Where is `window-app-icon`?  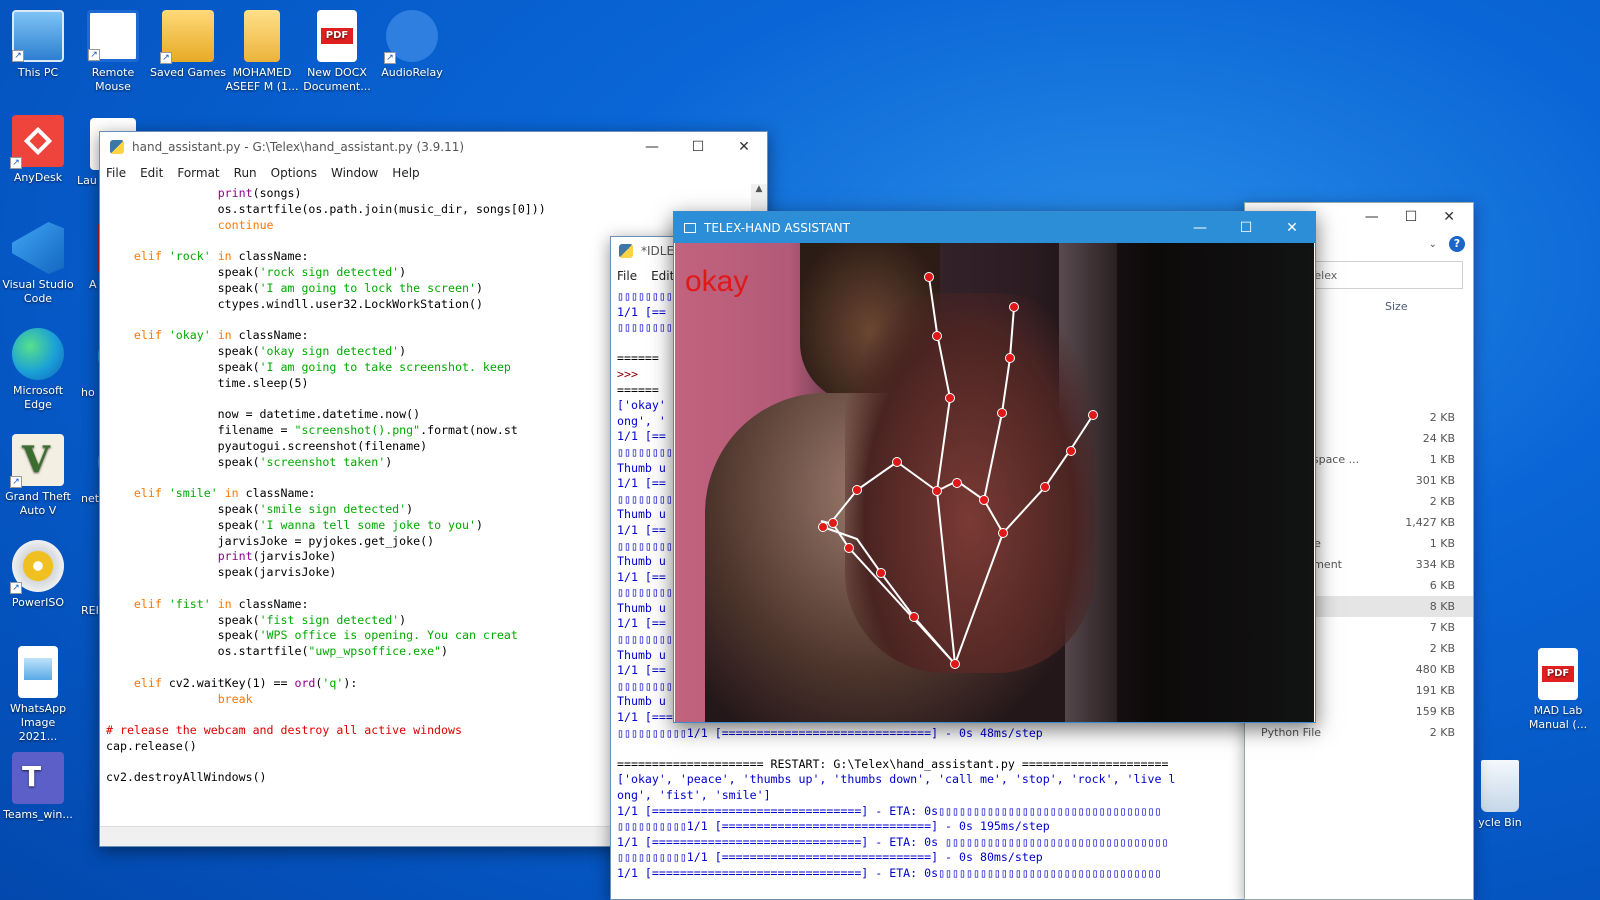 window-app-icon is located at coordinates (690, 227).